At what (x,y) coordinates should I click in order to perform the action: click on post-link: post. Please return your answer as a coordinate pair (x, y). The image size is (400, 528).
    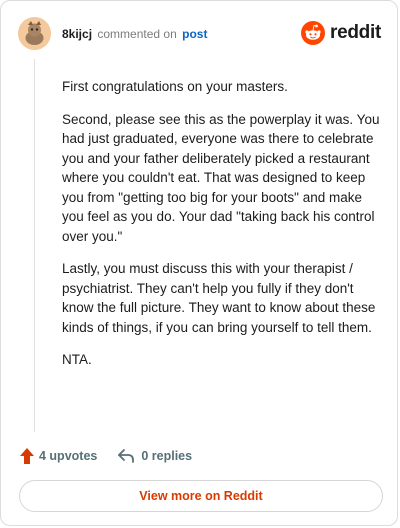
    Looking at the image, I should click on (194, 34).